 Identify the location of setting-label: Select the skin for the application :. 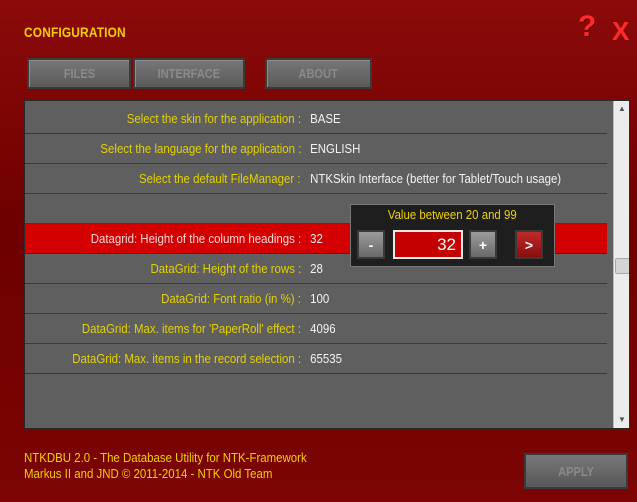
(213, 118).